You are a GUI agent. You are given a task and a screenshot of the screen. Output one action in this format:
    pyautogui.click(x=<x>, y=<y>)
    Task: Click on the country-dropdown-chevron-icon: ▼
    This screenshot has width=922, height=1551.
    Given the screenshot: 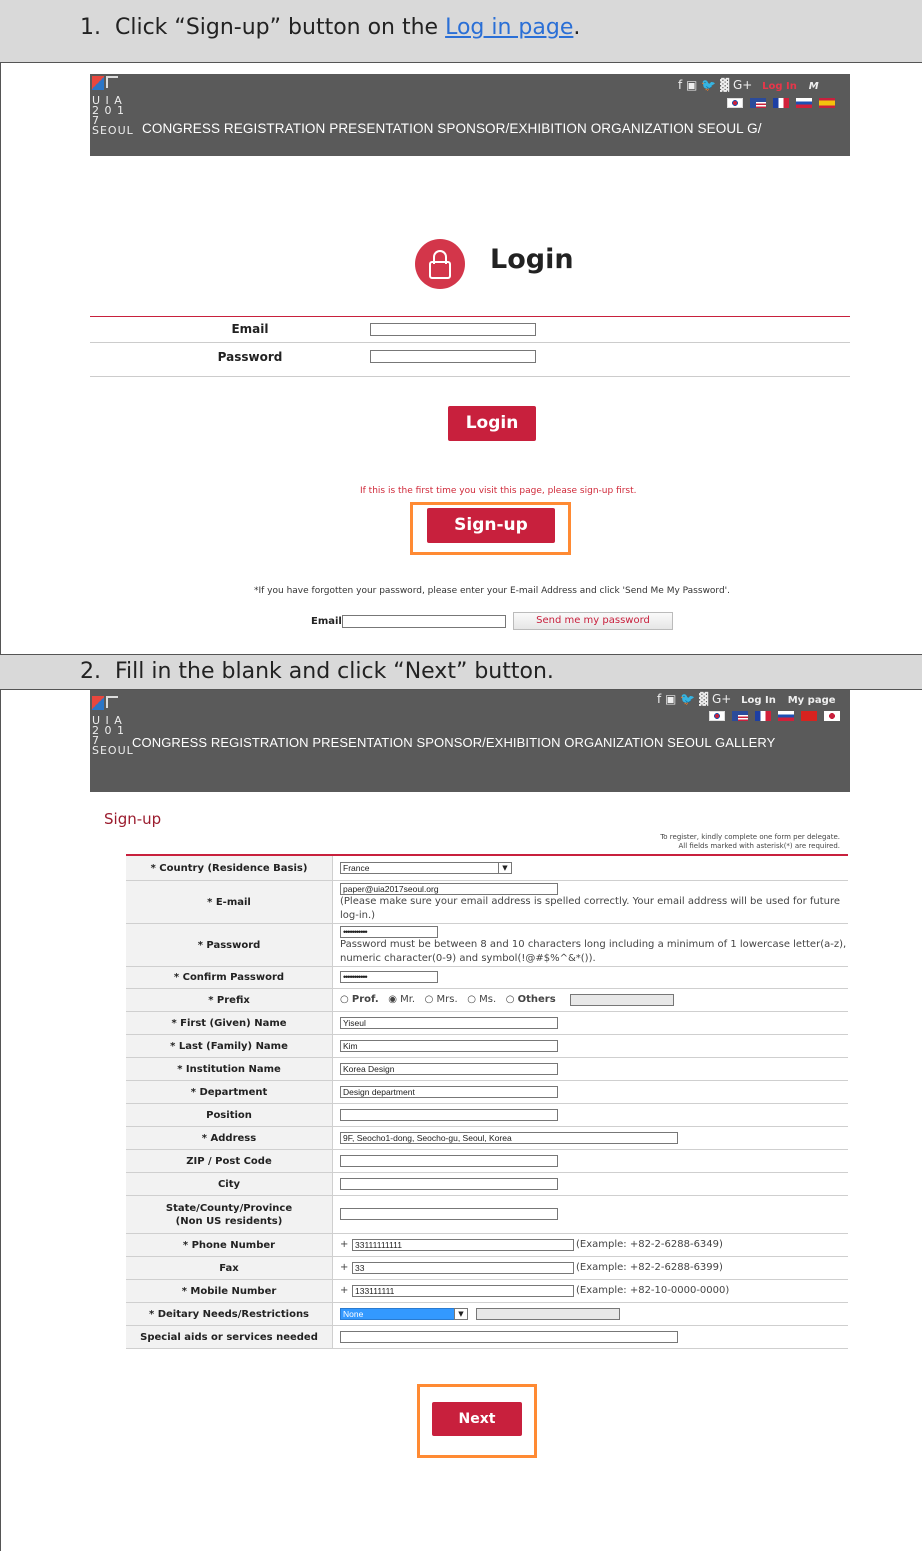 What is the action you would take?
    pyautogui.click(x=505, y=868)
    